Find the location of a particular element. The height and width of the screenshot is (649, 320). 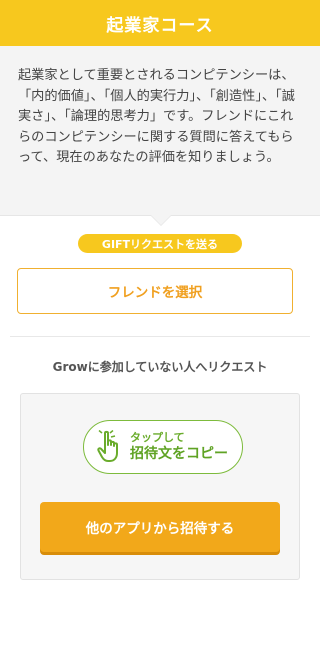

header-bar: 起業家コース is located at coordinates (160, 23).